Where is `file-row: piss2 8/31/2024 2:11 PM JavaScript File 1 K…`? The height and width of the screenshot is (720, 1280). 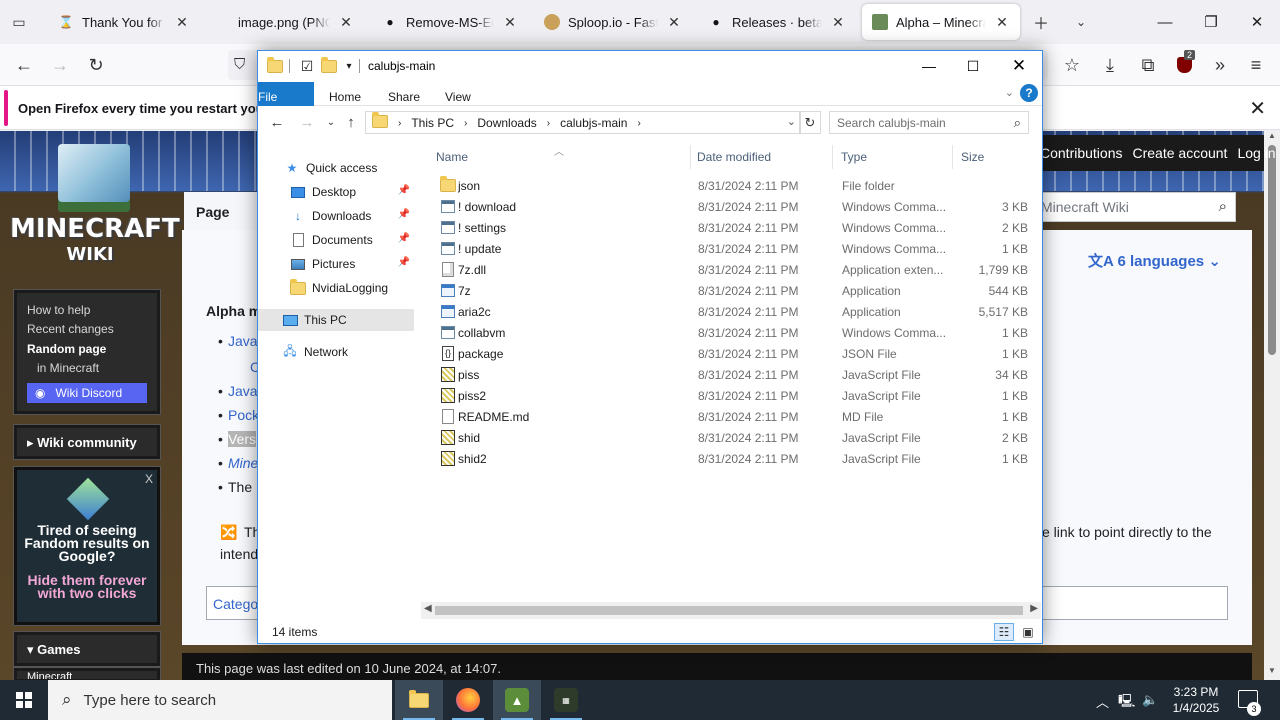
file-row: piss2 8/31/2024 2:11 PM JavaScript File 1 K… is located at coordinates (734, 395).